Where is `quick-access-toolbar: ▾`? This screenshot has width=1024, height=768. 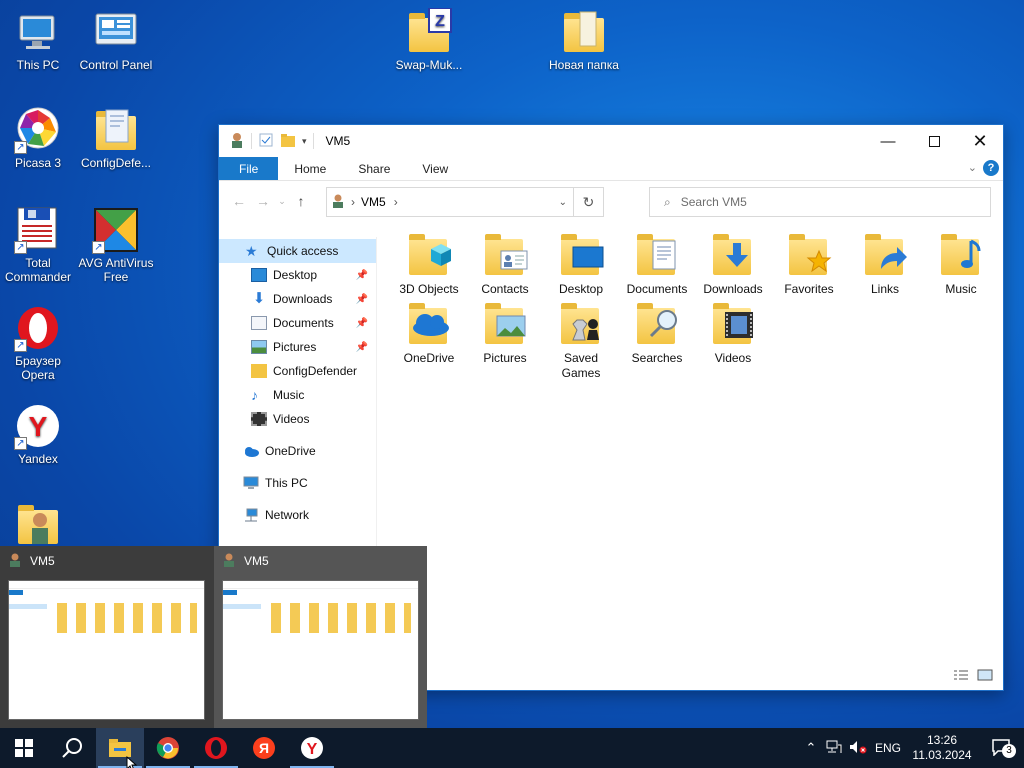
quick-access-toolbar: ▾ is located at coordinates (266, 141).